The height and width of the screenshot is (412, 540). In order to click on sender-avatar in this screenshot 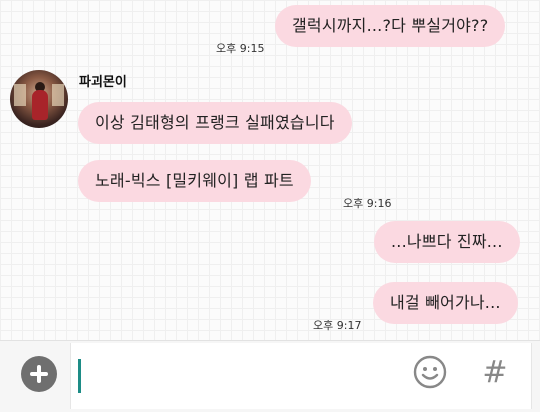, I will do `click(39, 99)`.